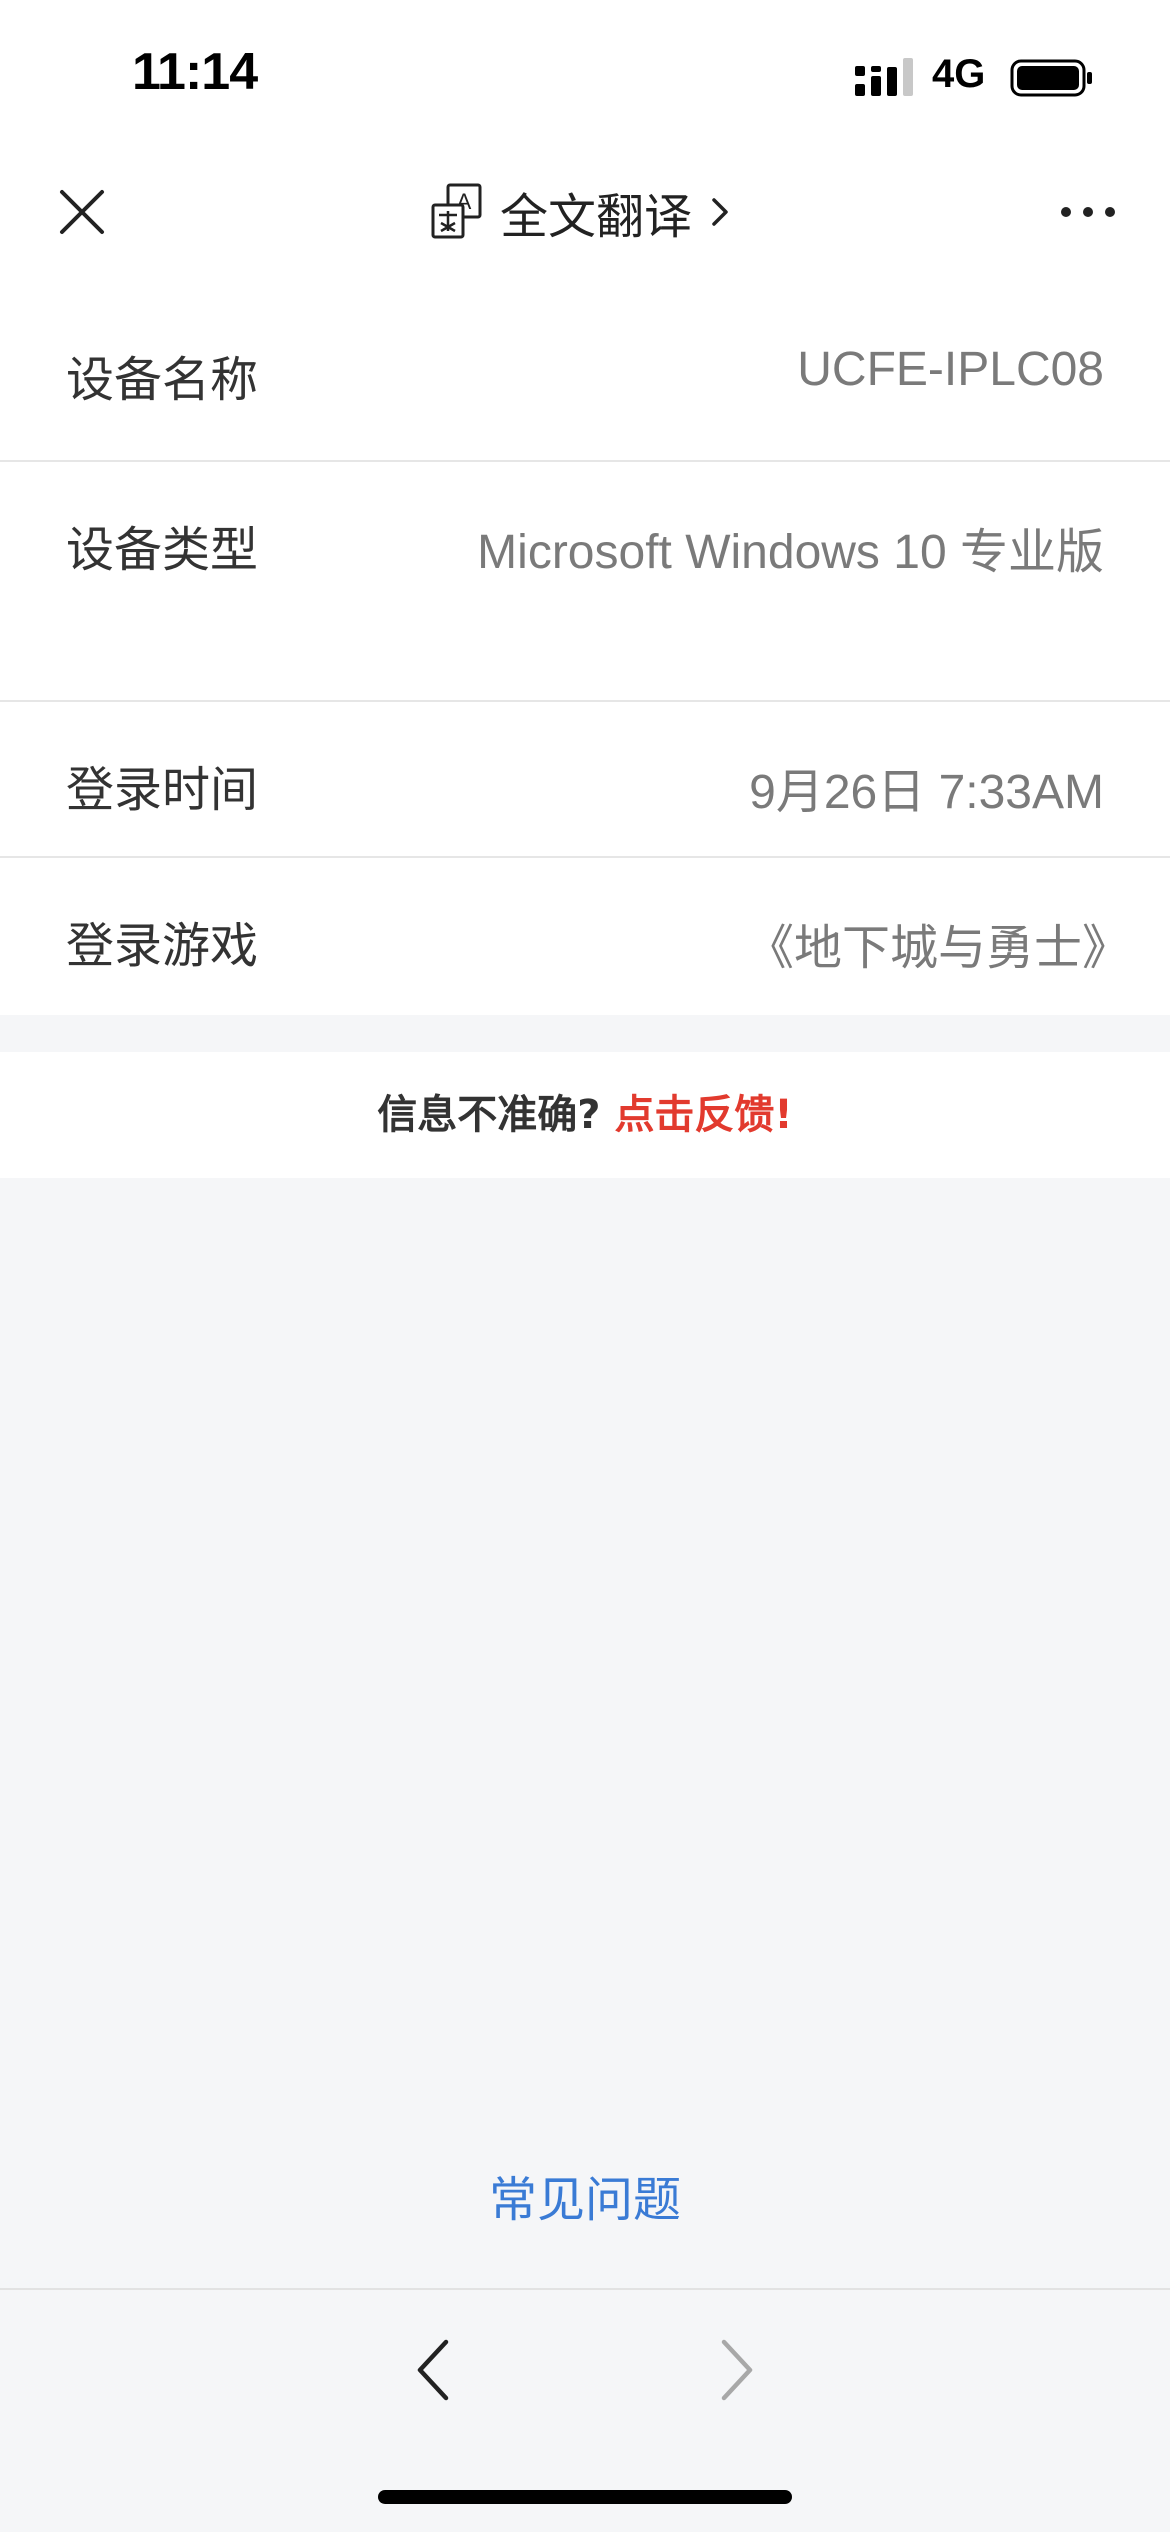  I want to click on row-label: 登录时间, so click(162, 790).